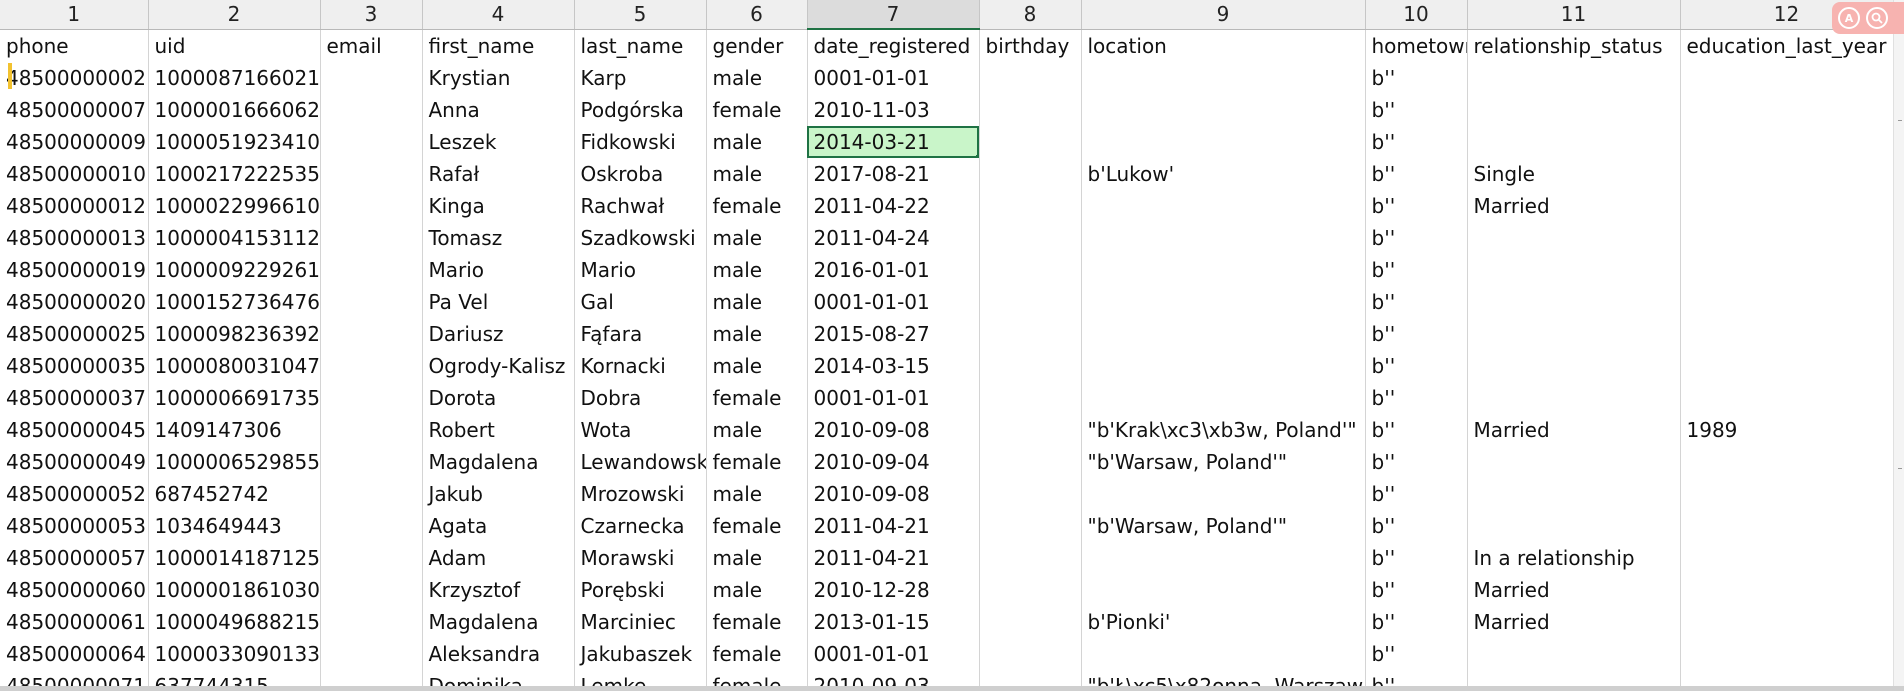 This screenshot has width=1904, height=691. I want to click on table-cell: Dobra, so click(640, 398).